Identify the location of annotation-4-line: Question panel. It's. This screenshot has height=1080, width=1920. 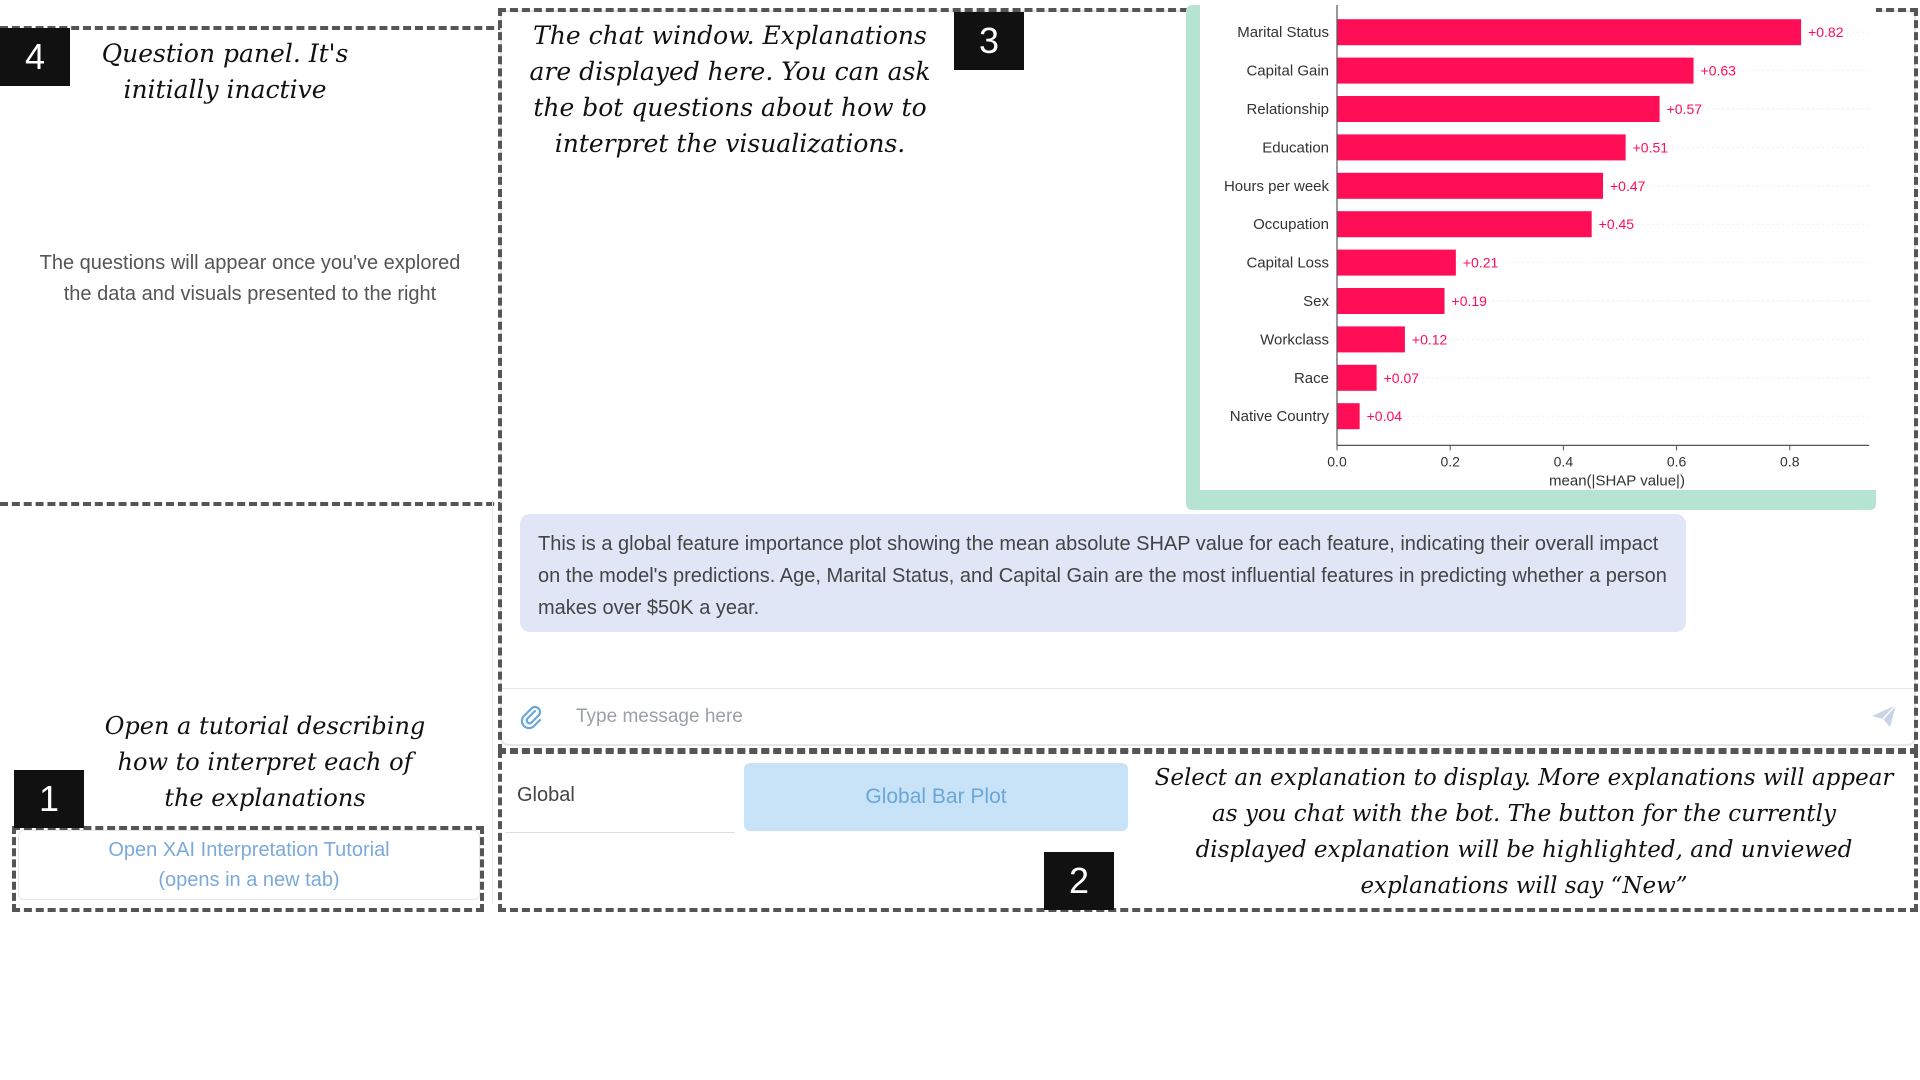
(225, 53).